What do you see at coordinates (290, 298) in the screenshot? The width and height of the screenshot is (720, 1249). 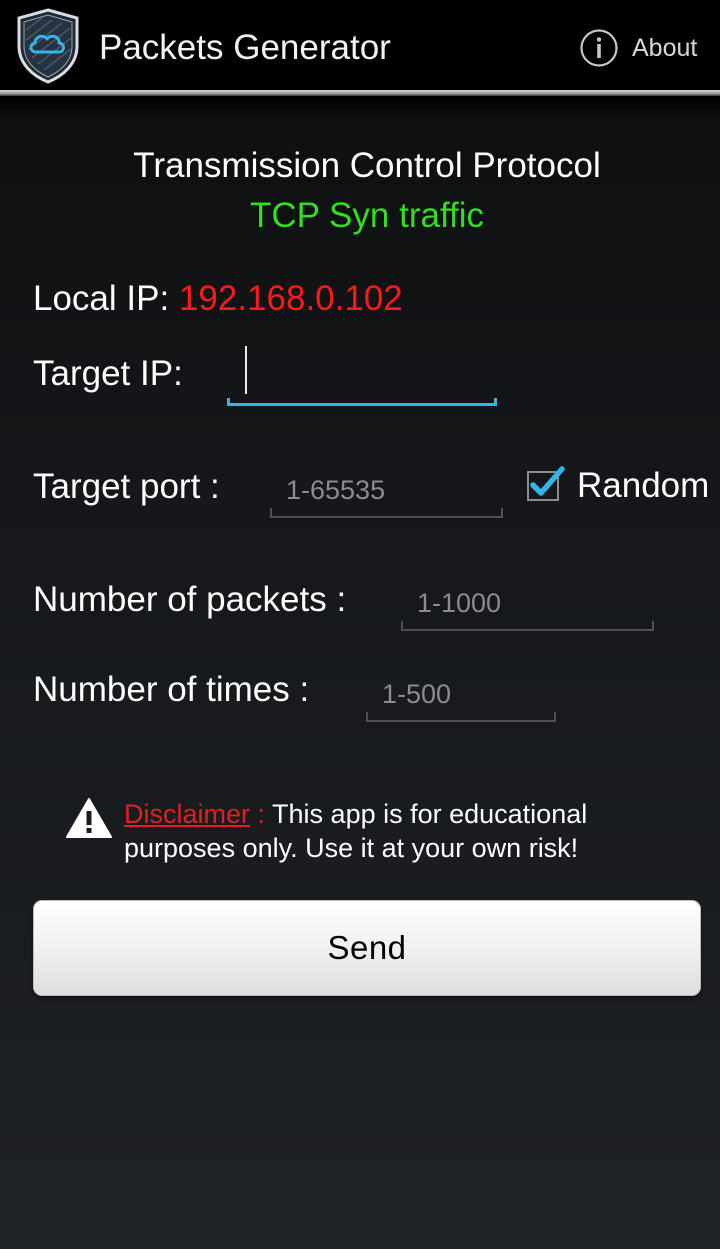 I see `local-ip-value: 192.168.0.102` at bounding box center [290, 298].